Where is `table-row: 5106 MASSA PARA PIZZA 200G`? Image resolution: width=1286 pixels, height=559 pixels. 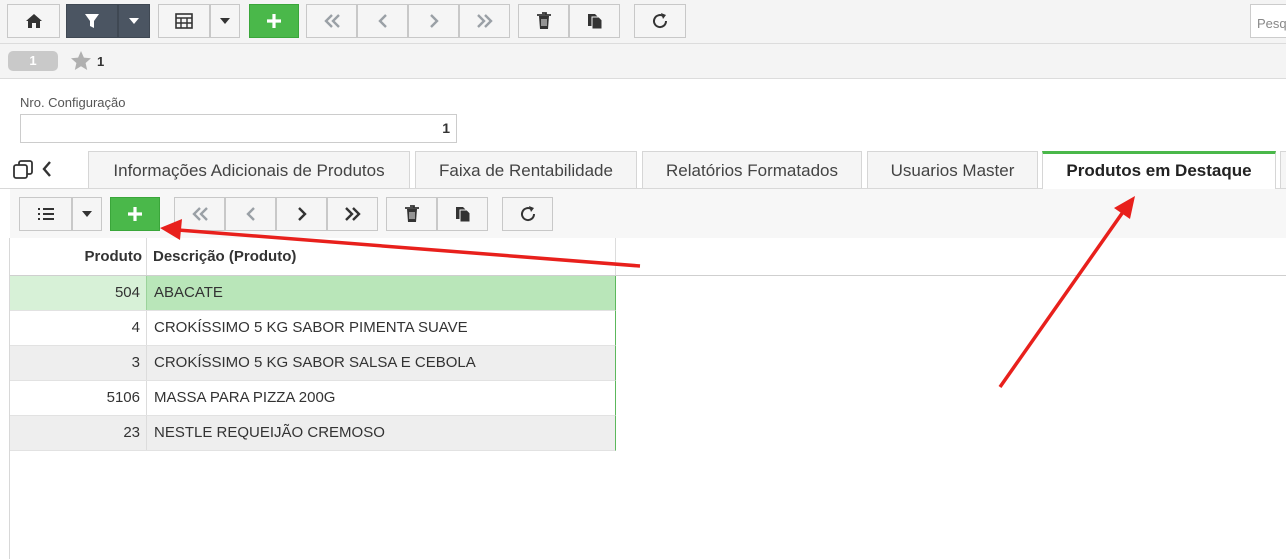 table-row: 5106 MASSA PARA PIZZA 200G is located at coordinates (313, 398).